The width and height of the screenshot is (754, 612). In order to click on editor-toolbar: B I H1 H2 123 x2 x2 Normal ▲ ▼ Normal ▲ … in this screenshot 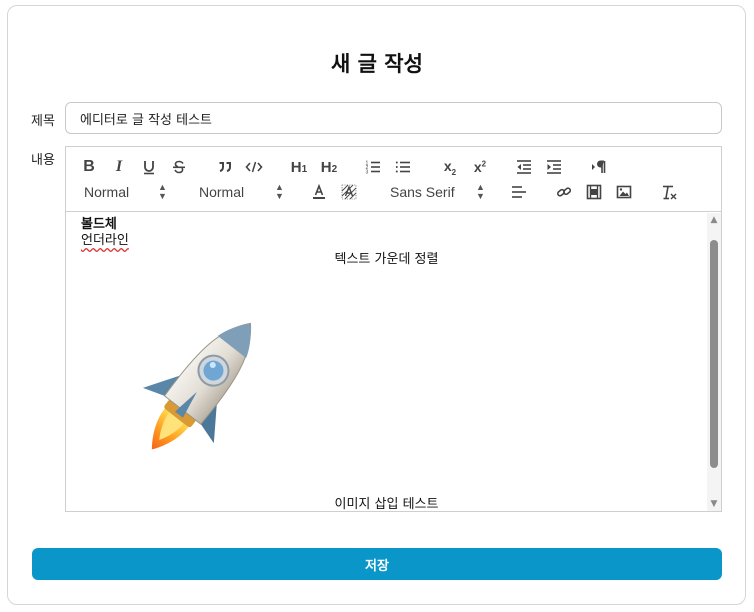, I will do `click(393, 179)`.